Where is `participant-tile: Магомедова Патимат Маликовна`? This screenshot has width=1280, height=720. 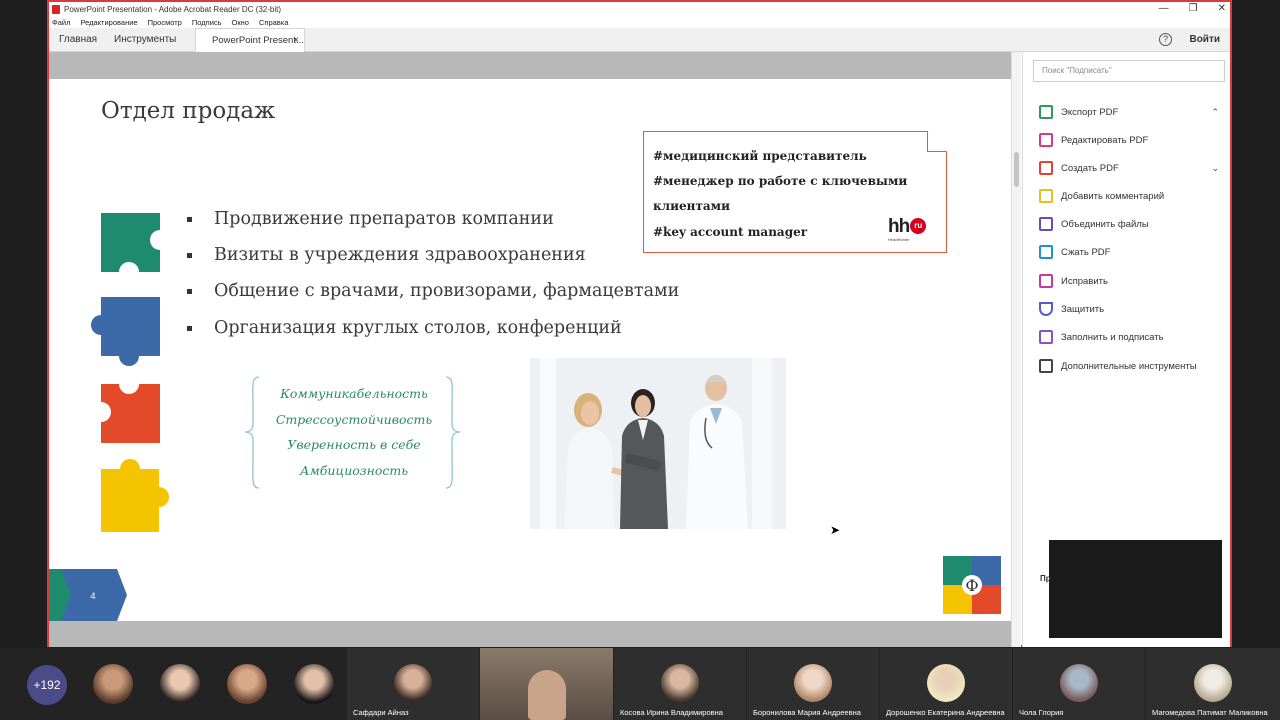 participant-tile: Магомедова Патимат Маликовна is located at coordinates (1213, 684).